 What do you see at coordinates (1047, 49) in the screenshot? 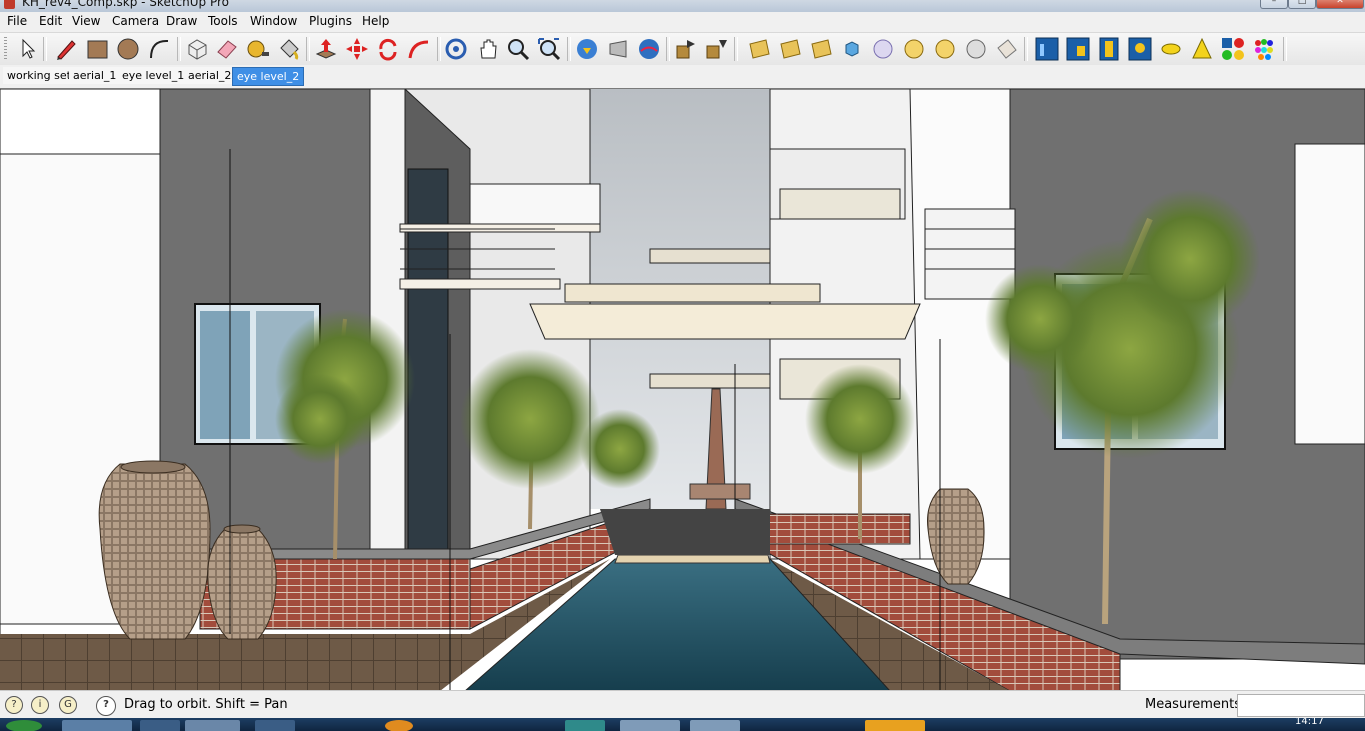
I see `render-settings-icon` at bounding box center [1047, 49].